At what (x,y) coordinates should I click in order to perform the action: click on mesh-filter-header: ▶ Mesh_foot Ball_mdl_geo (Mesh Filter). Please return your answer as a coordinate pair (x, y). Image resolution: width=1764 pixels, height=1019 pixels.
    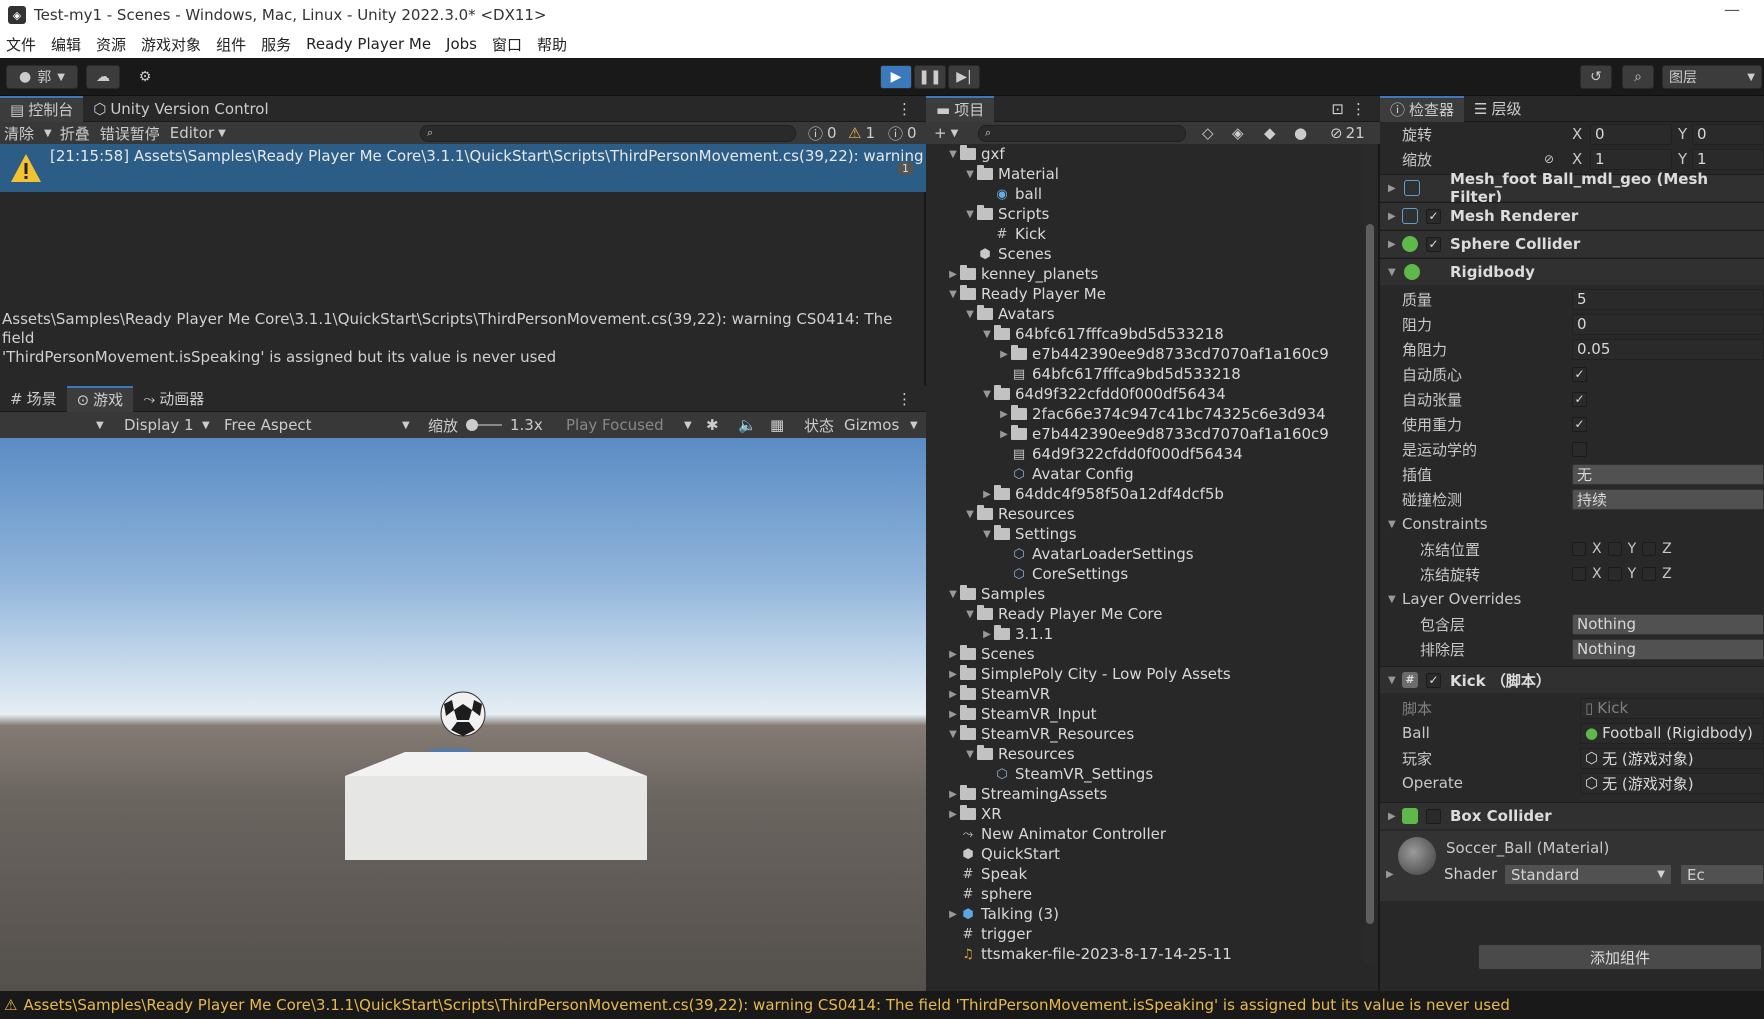
    Looking at the image, I should click on (1572, 188).